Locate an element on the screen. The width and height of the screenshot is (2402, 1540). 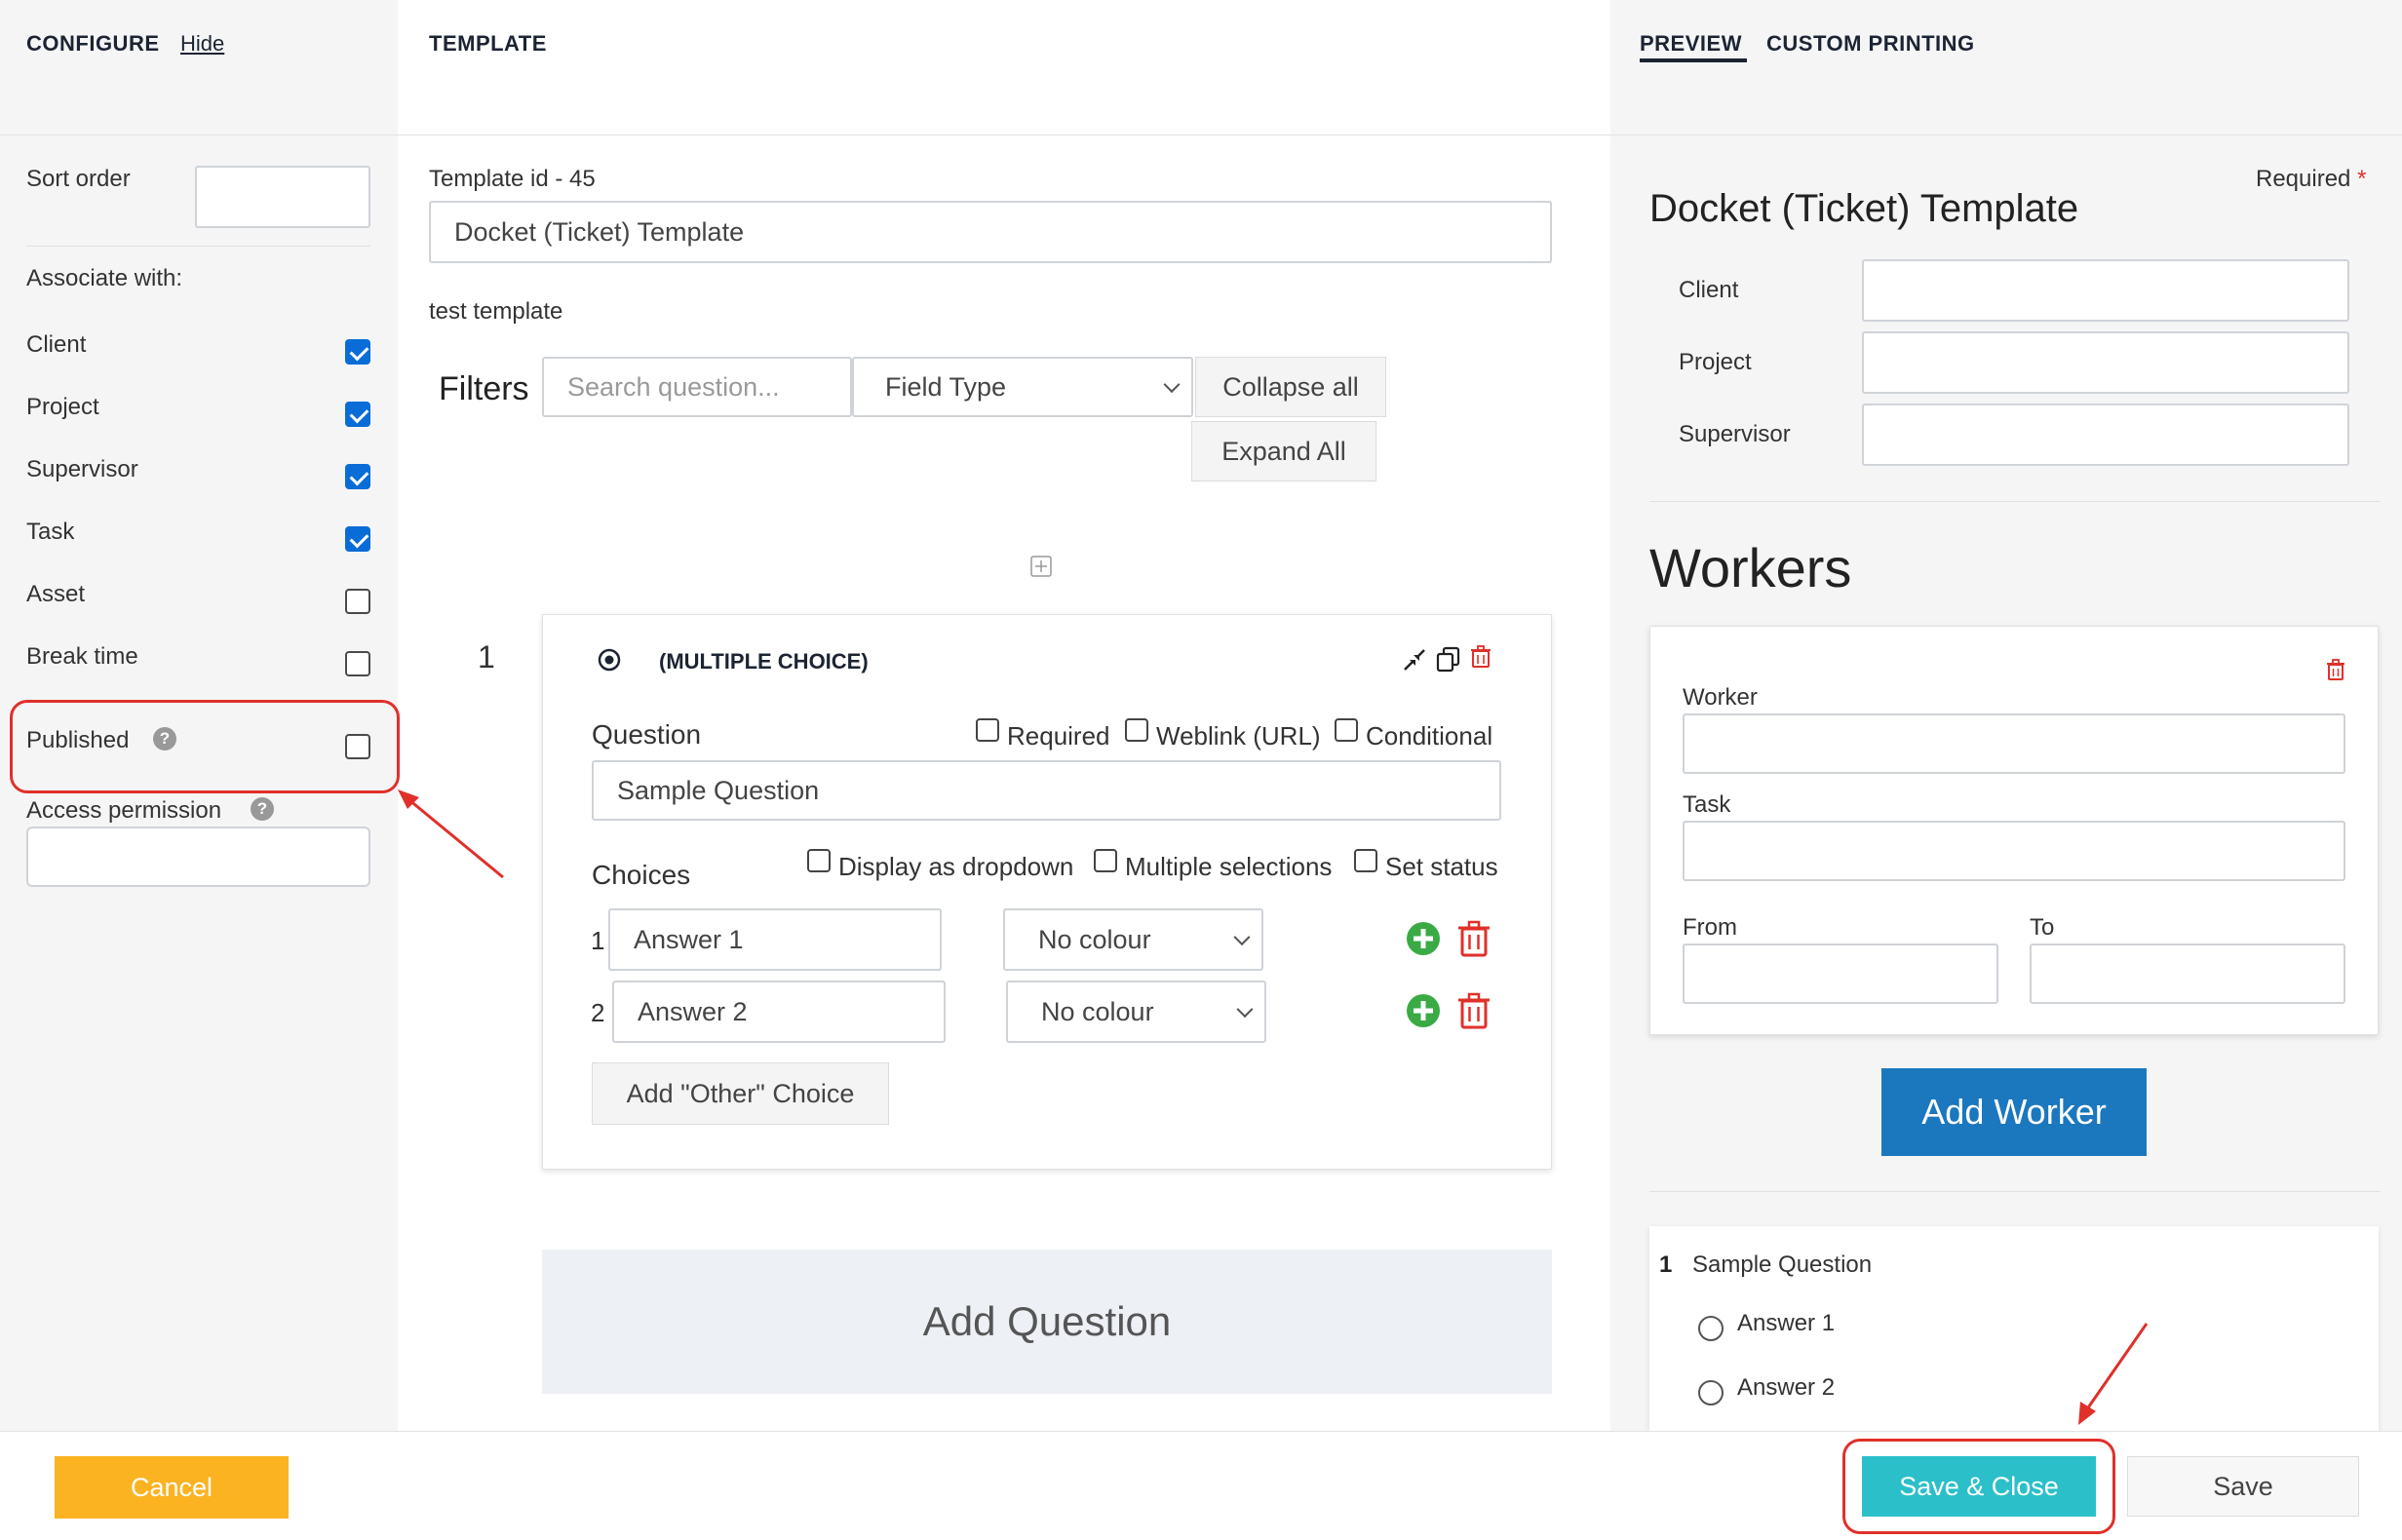
from-label: From is located at coordinates (1710, 927).